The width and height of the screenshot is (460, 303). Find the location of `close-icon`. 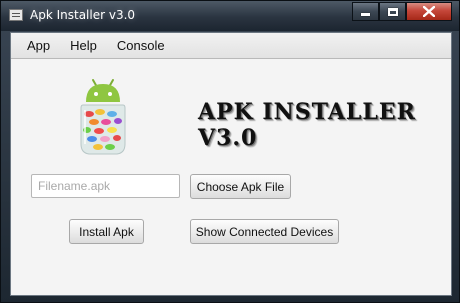

close-icon is located at coordinates (429, 11).